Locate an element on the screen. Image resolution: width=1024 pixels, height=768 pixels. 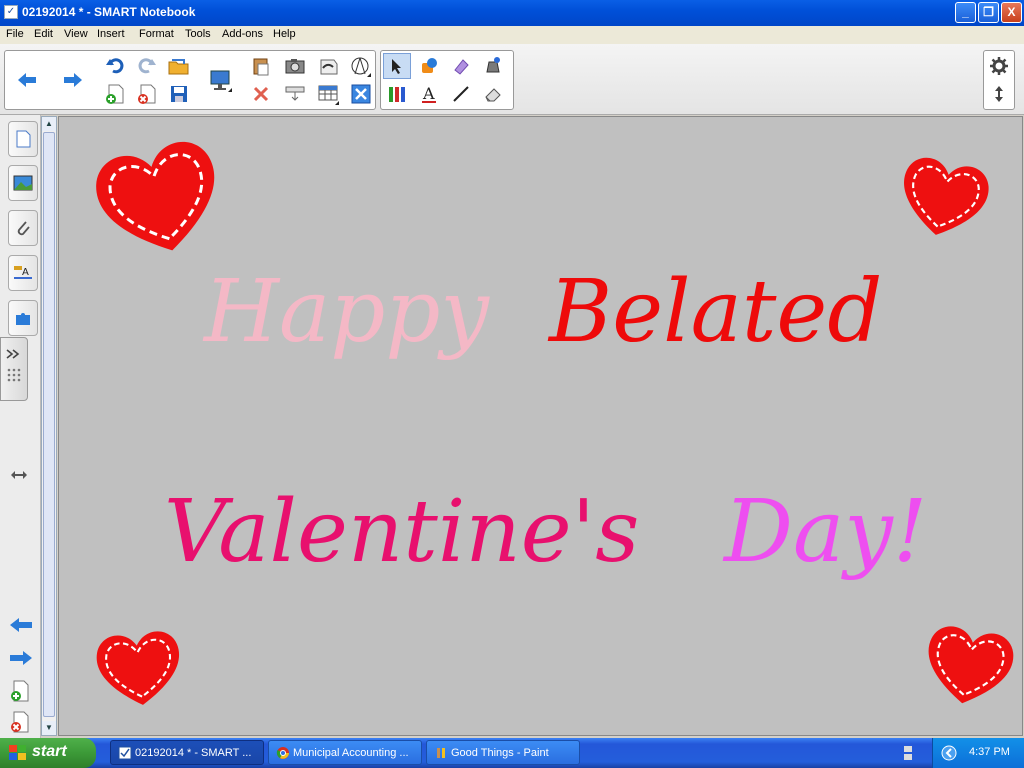
next-page-button is located at coordinates (21, 659).